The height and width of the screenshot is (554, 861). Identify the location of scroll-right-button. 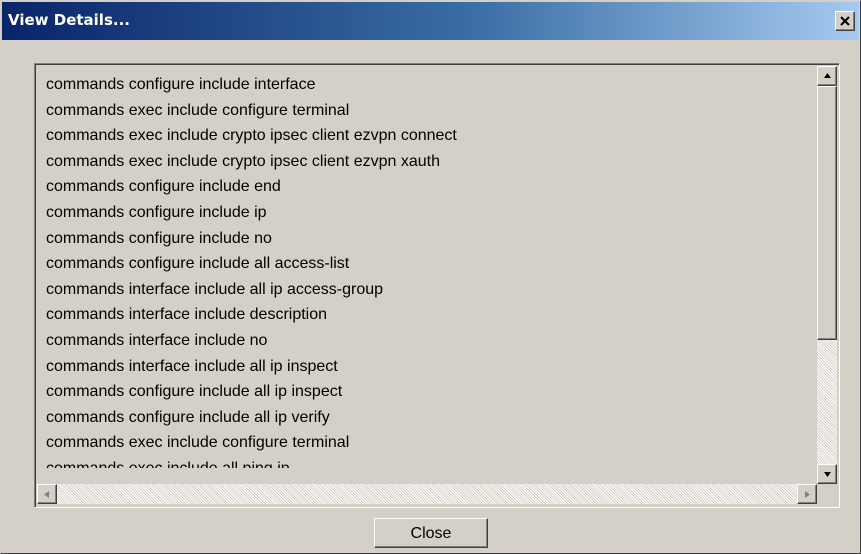
(807, 494).